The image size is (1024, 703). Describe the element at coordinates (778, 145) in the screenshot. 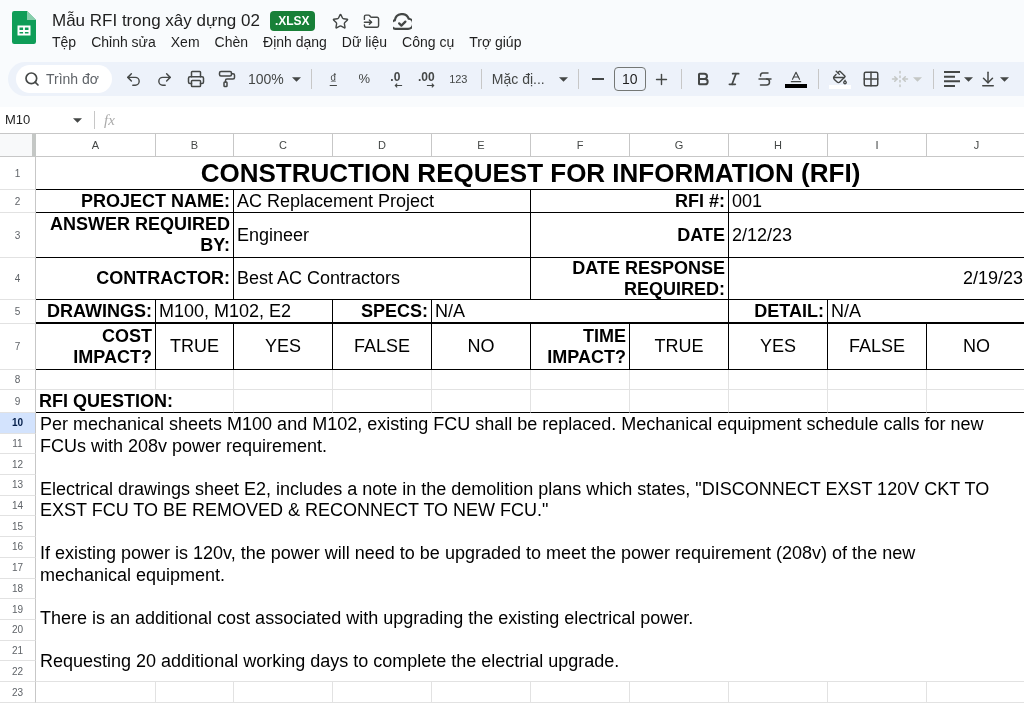

I see `column-header: H` at that location.